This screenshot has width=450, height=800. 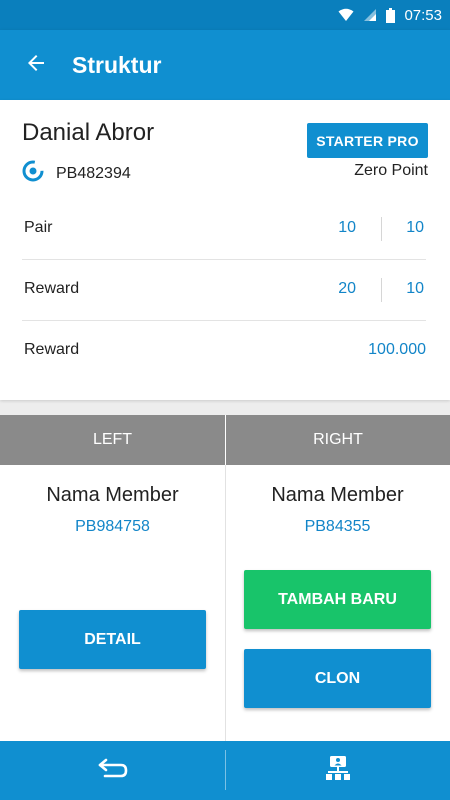 What do you see at coordinates (346, 15) in the screenshot?
I see `wifi-icon` at bounding box center [346, 15].